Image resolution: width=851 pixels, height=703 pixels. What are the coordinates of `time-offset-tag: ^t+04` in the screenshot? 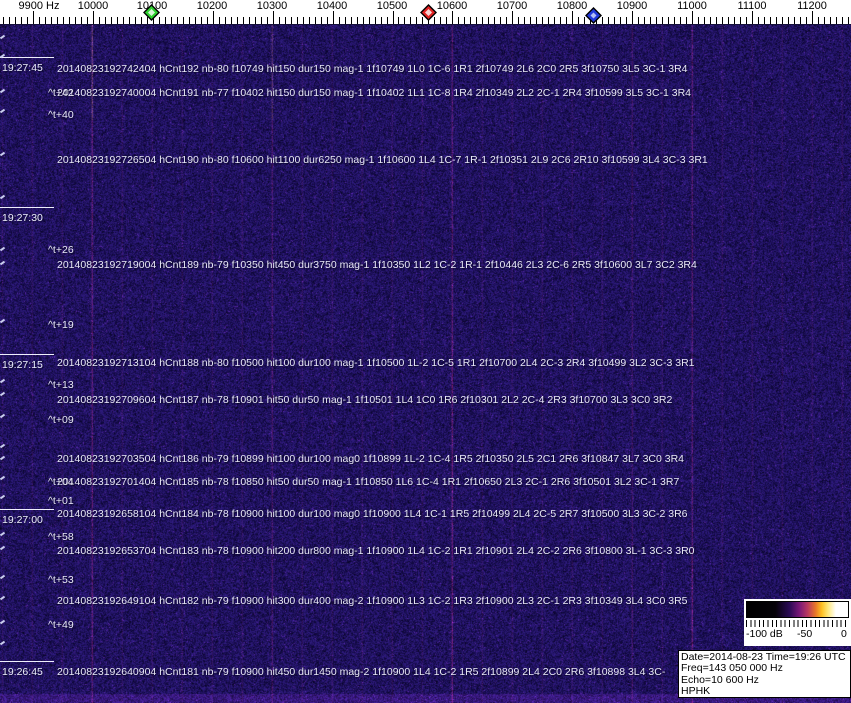 It's located at (61, 482).